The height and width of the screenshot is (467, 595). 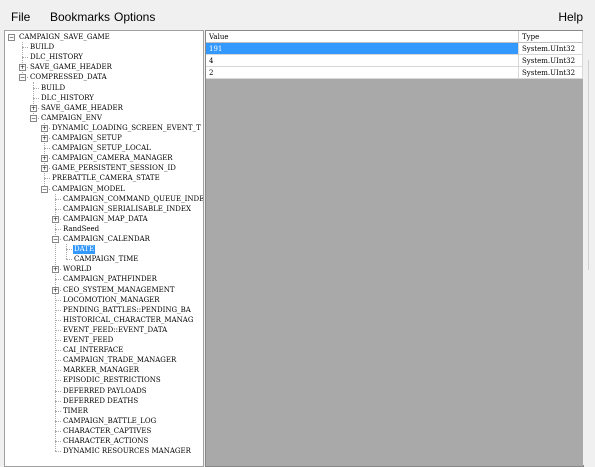 What do you see at coordinates (362, 37) in the screenshot?
I see `column-header-value: Value` at bounding box center [362, 37].